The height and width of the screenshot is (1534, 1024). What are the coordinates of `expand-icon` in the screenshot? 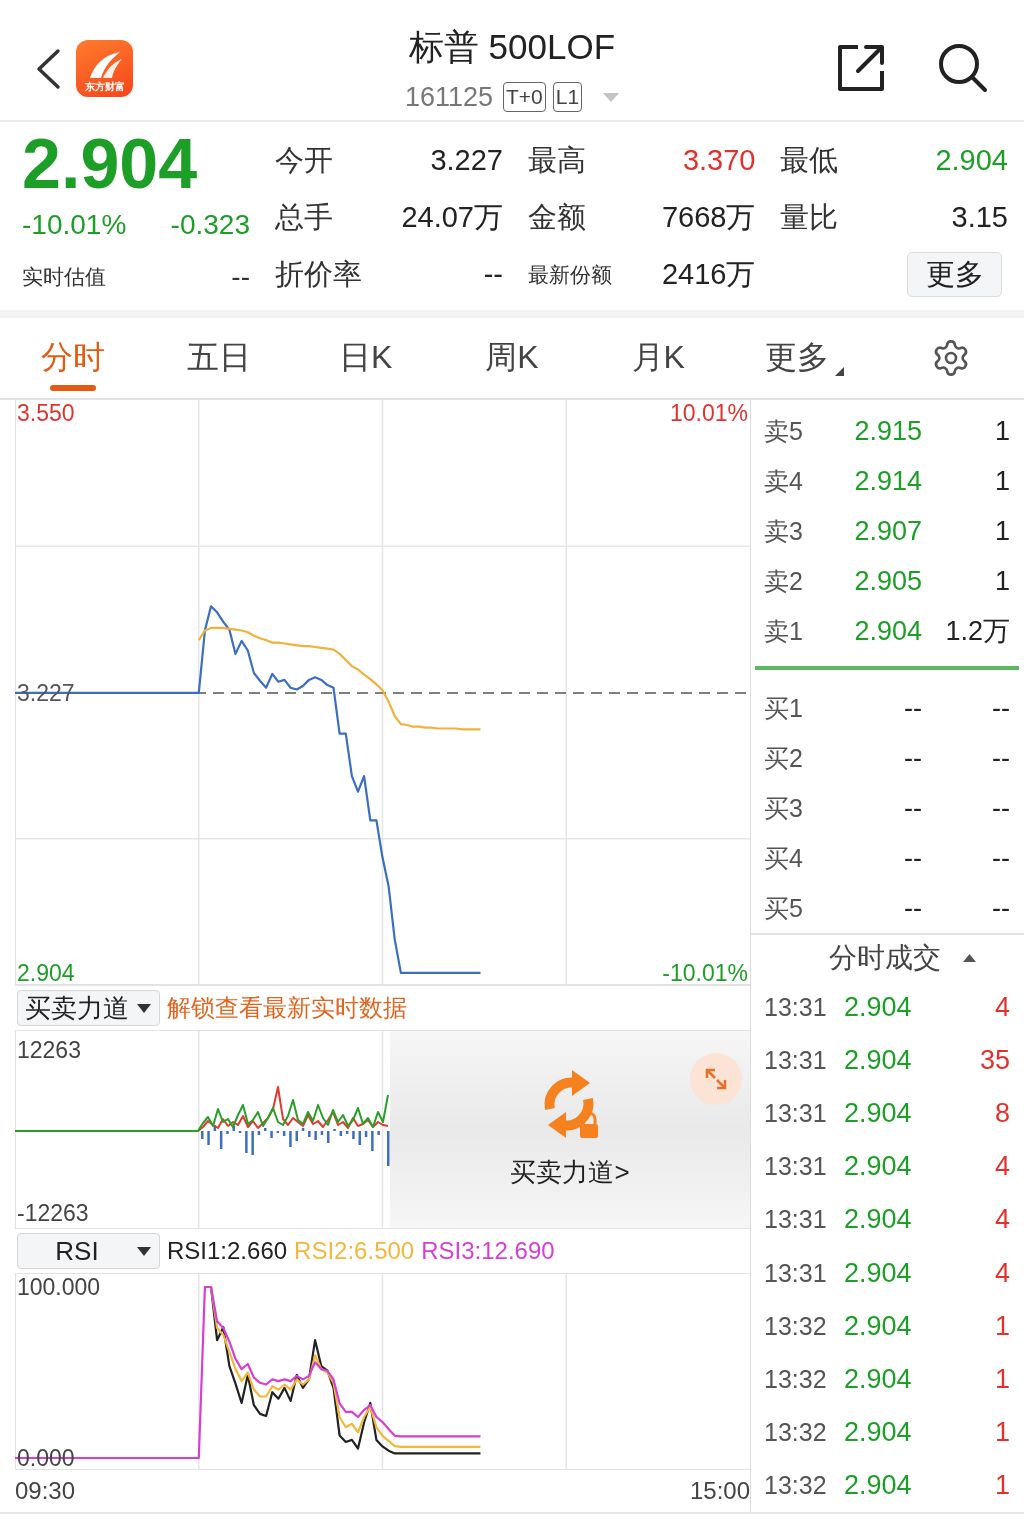 It's located at (716, 1079).